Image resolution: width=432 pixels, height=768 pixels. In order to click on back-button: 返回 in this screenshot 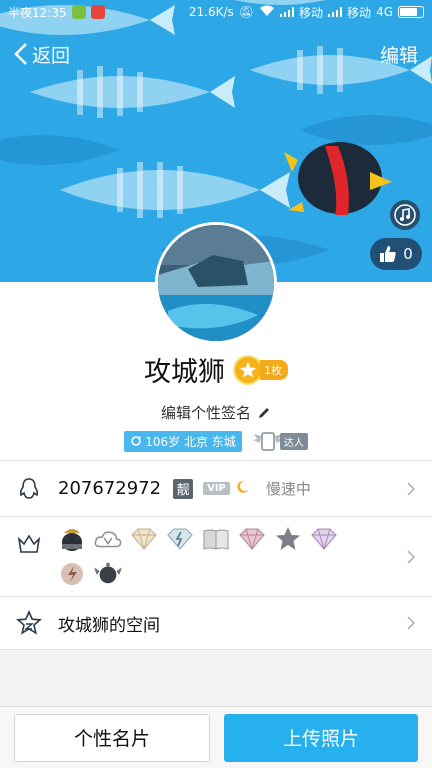, I will do `click(42, 54)`.